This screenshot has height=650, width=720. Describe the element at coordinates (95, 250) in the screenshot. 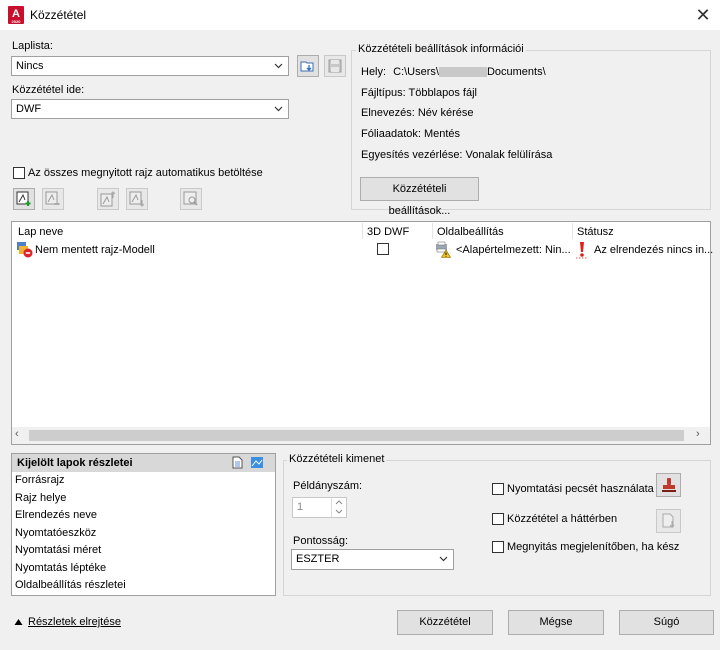

I see `sheet-name-cell: Nem mentett rajz-Modell` at that location.